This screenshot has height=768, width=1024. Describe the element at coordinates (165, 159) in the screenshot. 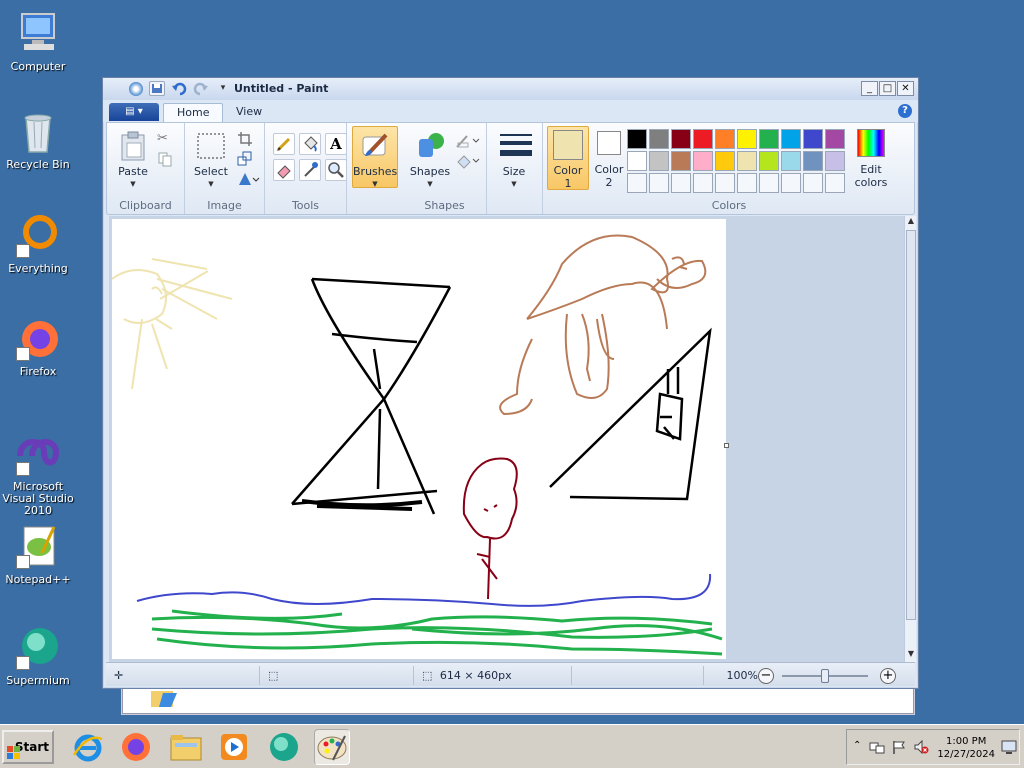

I see `copy-icon` at that location.